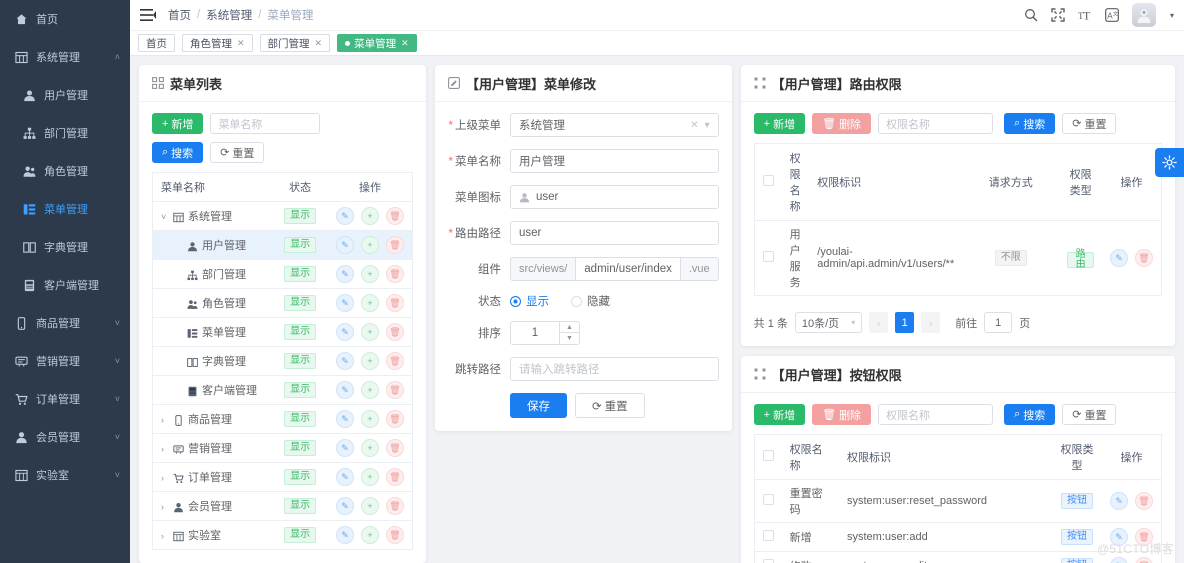  What do you see at coordinates (694, 125) in the screenshot?
I see `clear-icon: ✕` at bounding box center [694, 125].